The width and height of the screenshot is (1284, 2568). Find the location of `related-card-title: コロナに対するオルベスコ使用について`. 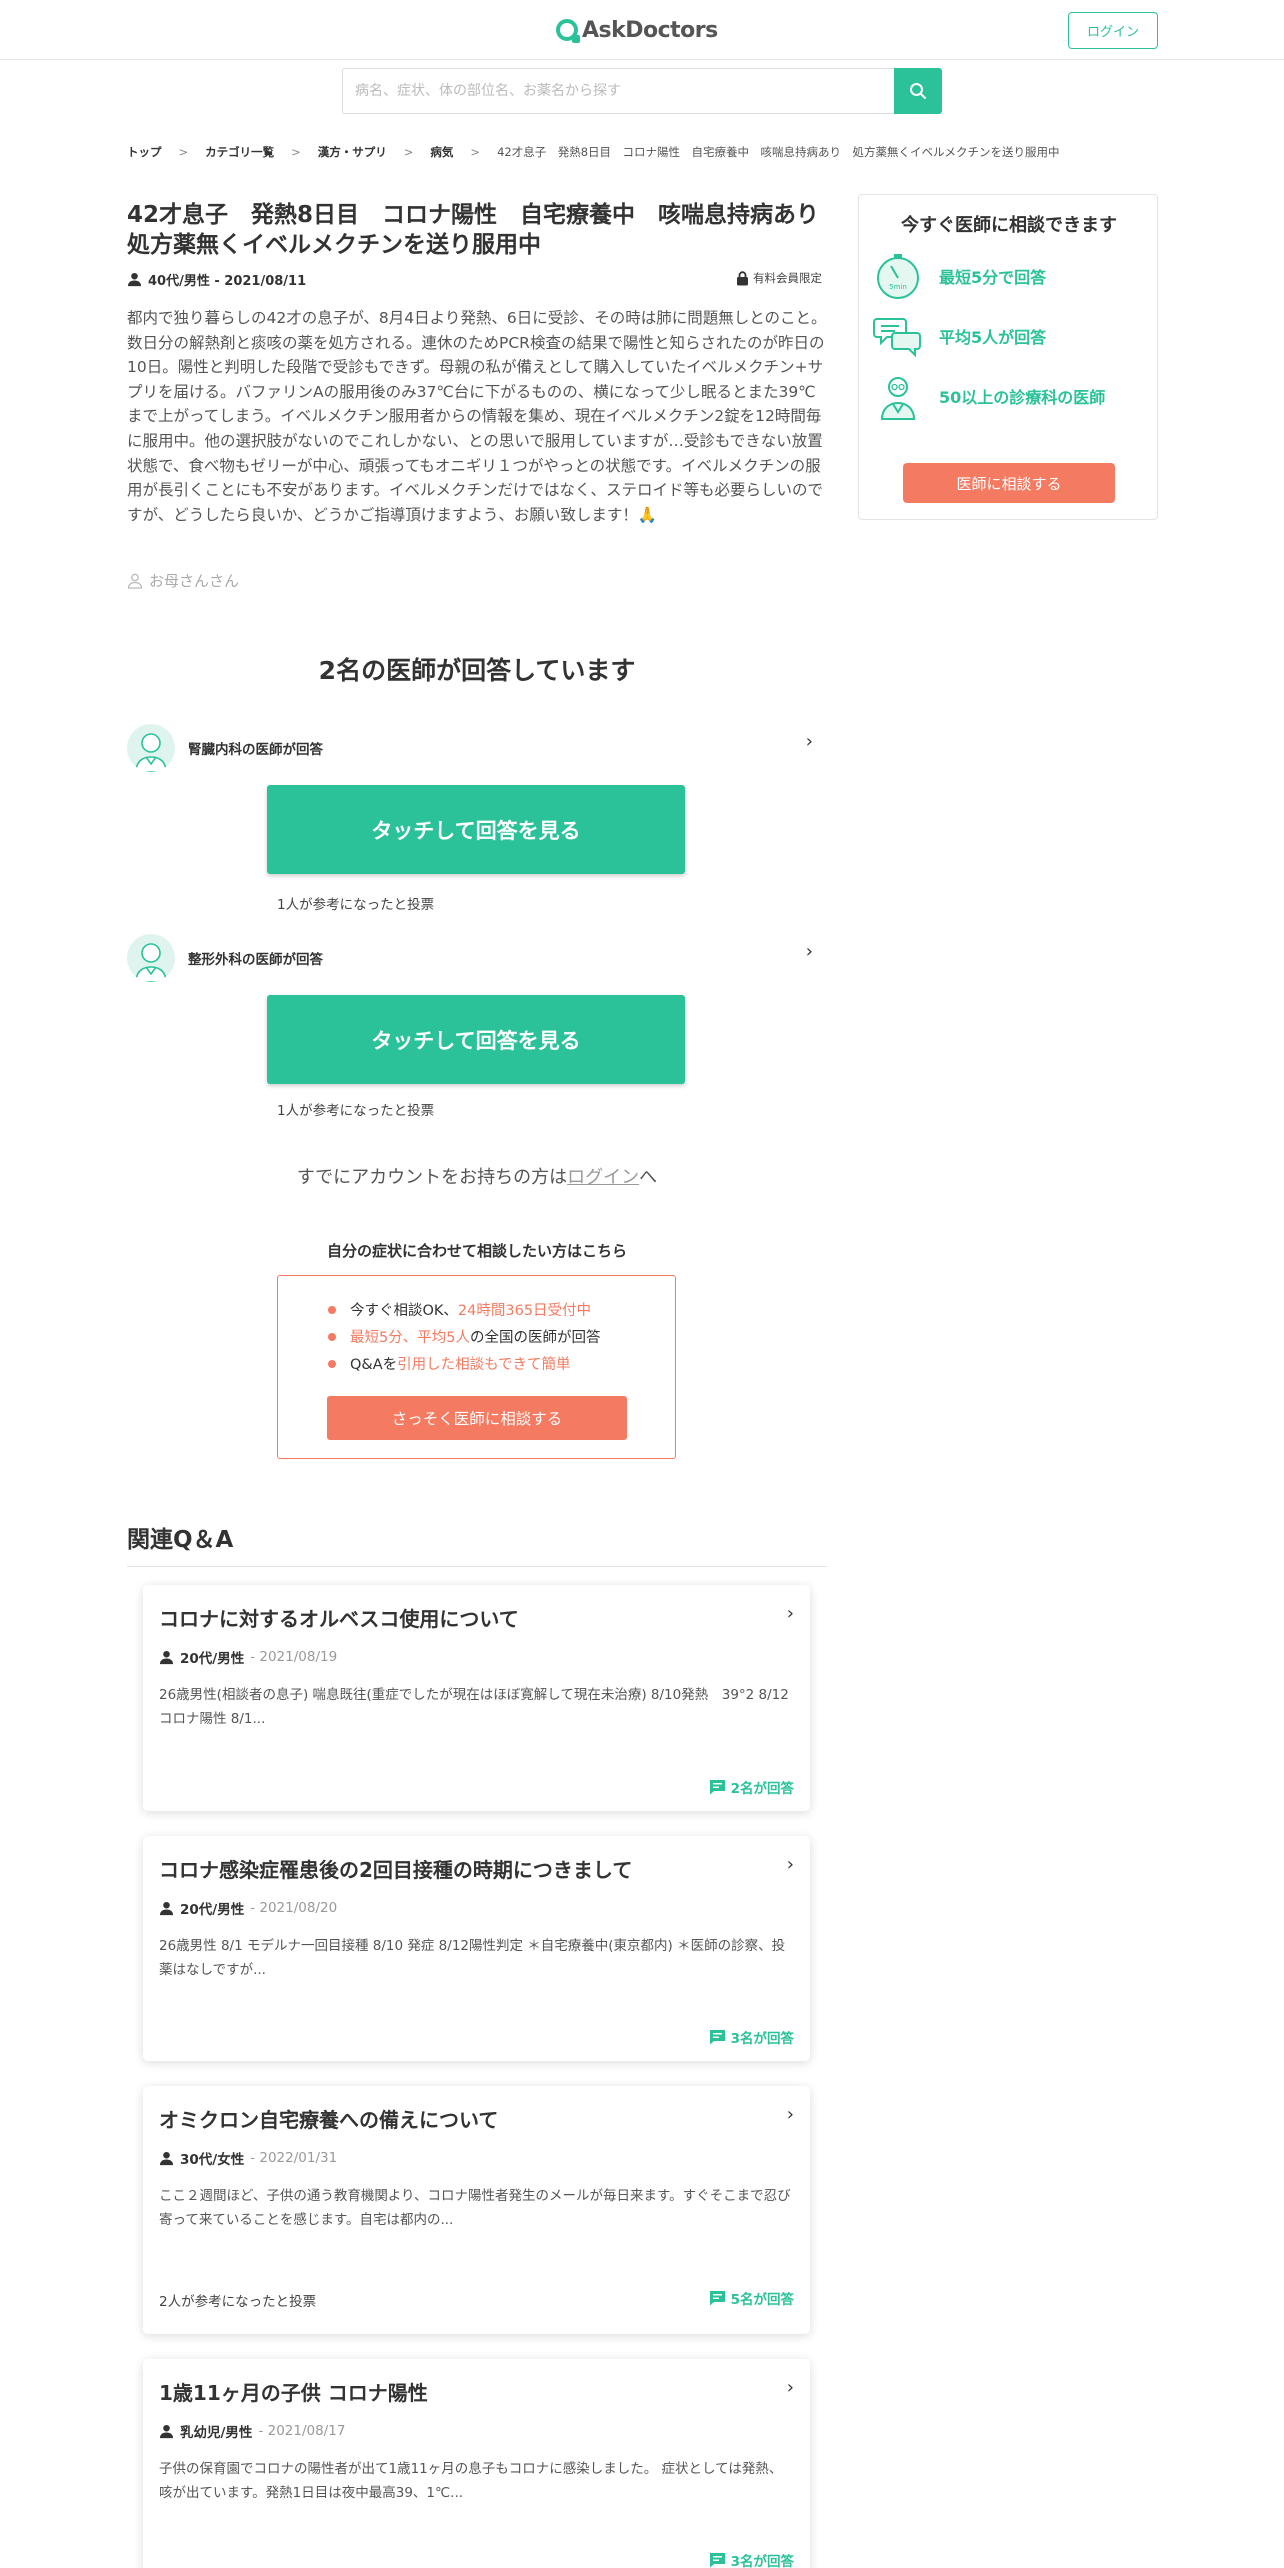

related-card-title: コロナに対するオルベスコ使用について is located at coordinates (339, 1619).